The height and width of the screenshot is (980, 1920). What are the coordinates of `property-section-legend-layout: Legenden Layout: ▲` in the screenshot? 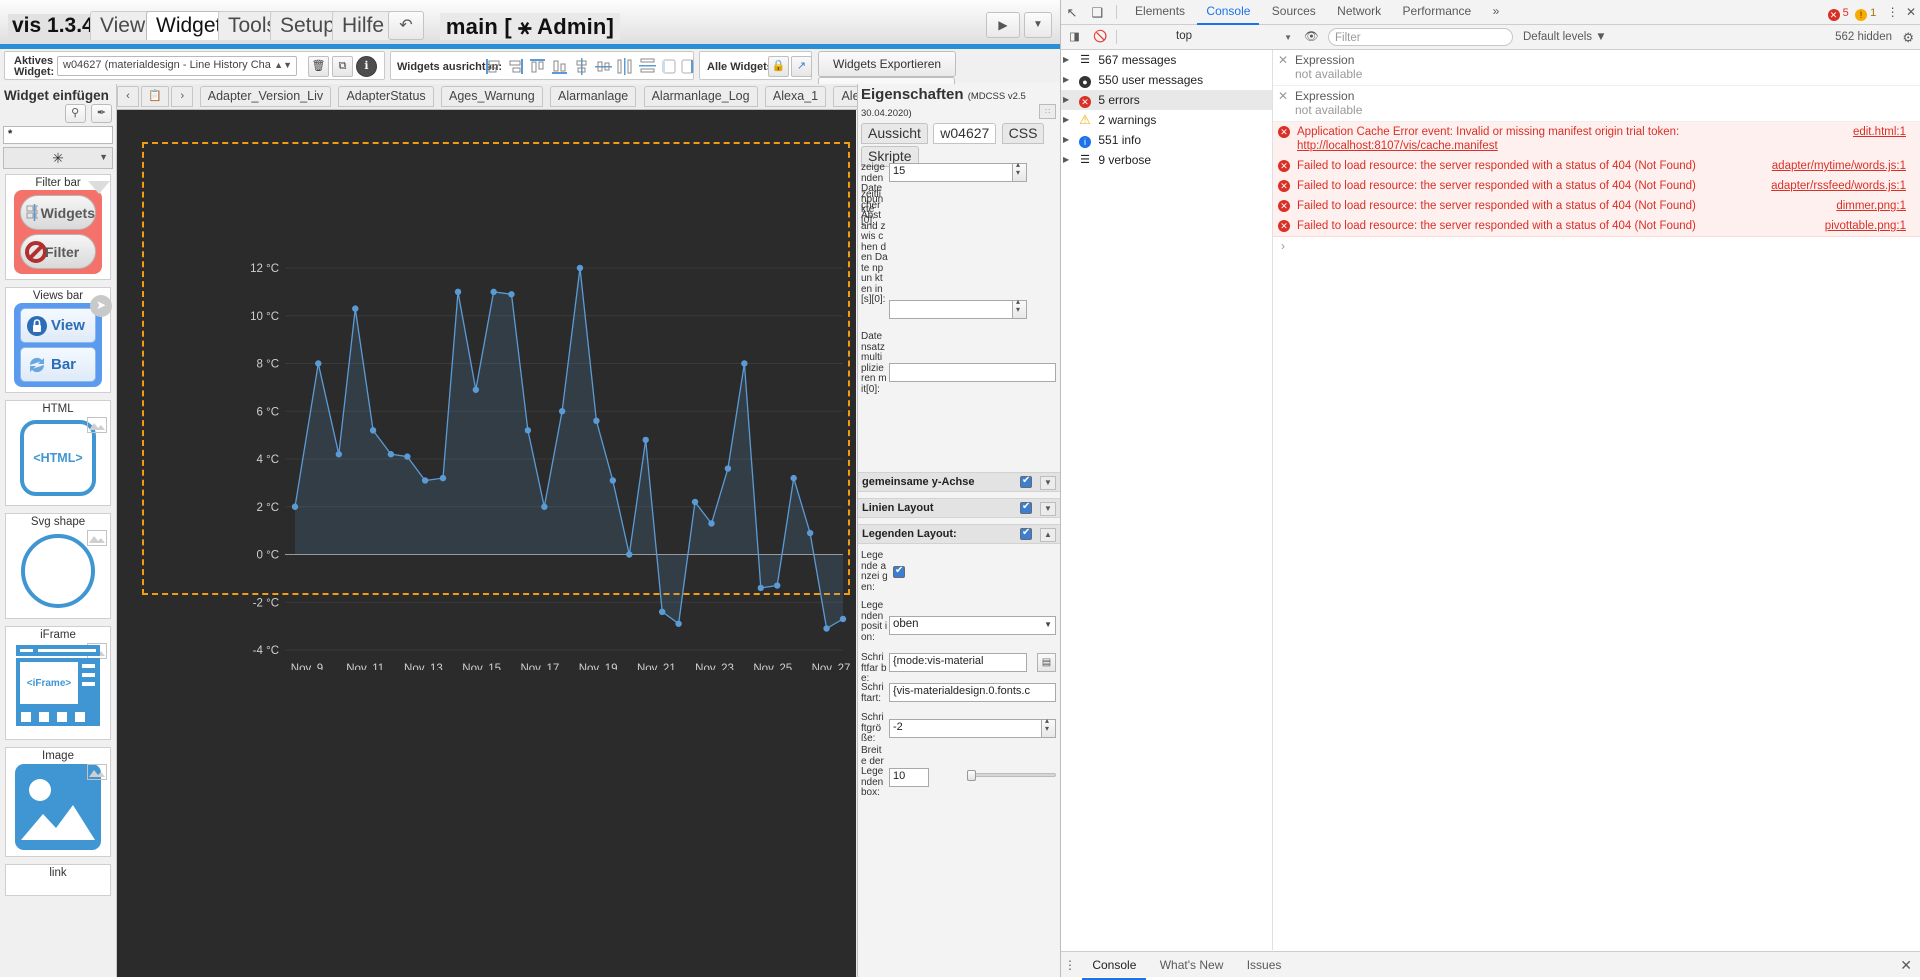 It's located at (959, 534).